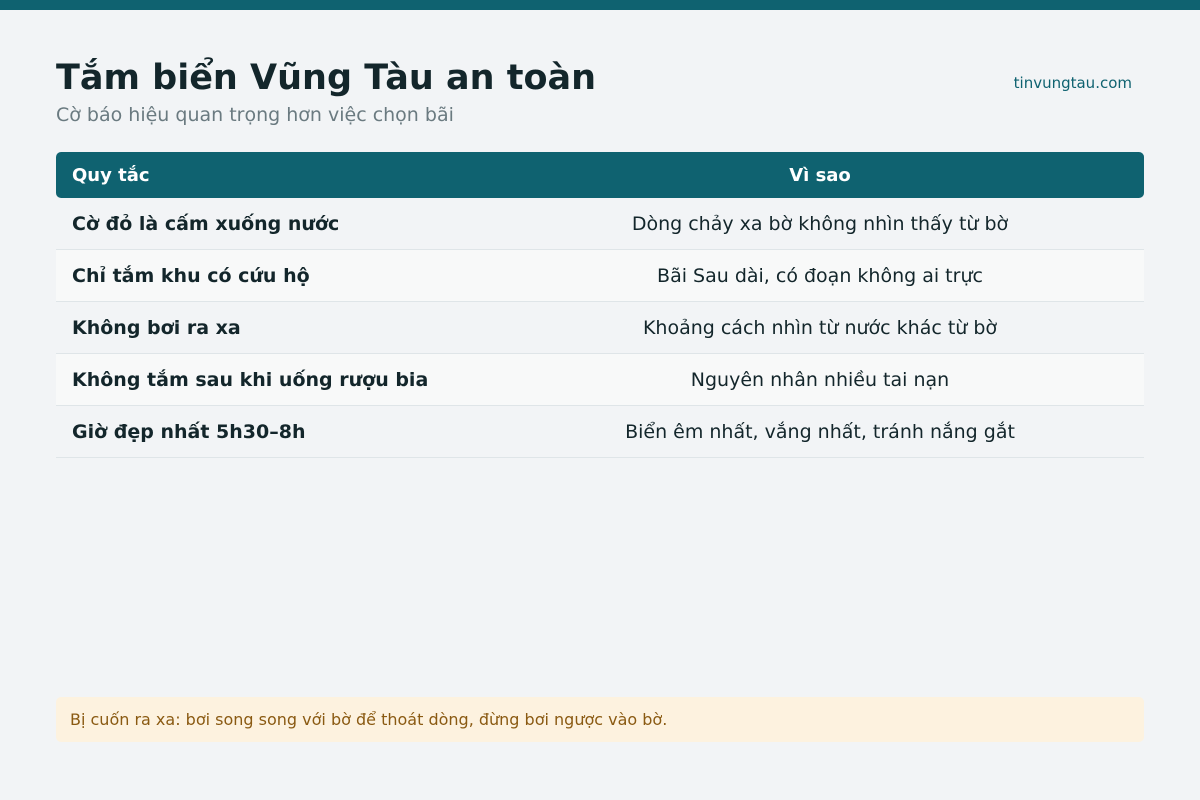 The height and width of the screenshot is (800, 1200). What do you see at coordinates (820, 275) in the screenshot?
I see `reason-cell: Bãi Sau dài, có đoạn không ai trực` at bounding box center [820, 275].